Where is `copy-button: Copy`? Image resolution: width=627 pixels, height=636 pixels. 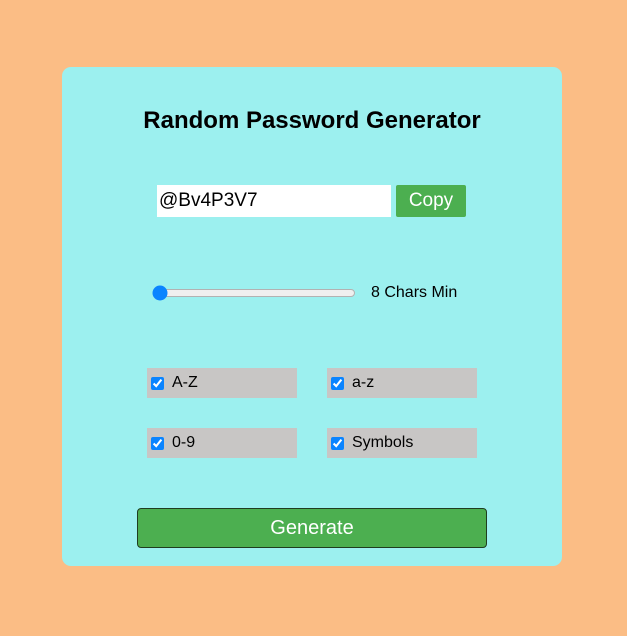
copy-button: Copy is located at coordinates (431, 201).